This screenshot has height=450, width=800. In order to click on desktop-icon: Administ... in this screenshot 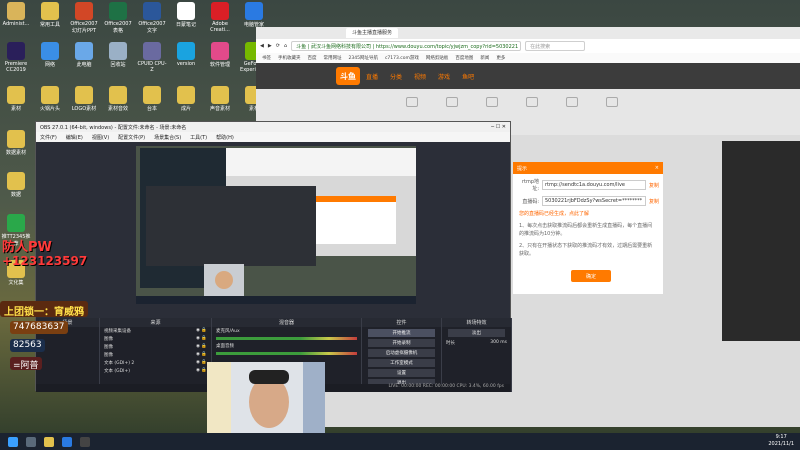, I will do `click(16, 14)`.